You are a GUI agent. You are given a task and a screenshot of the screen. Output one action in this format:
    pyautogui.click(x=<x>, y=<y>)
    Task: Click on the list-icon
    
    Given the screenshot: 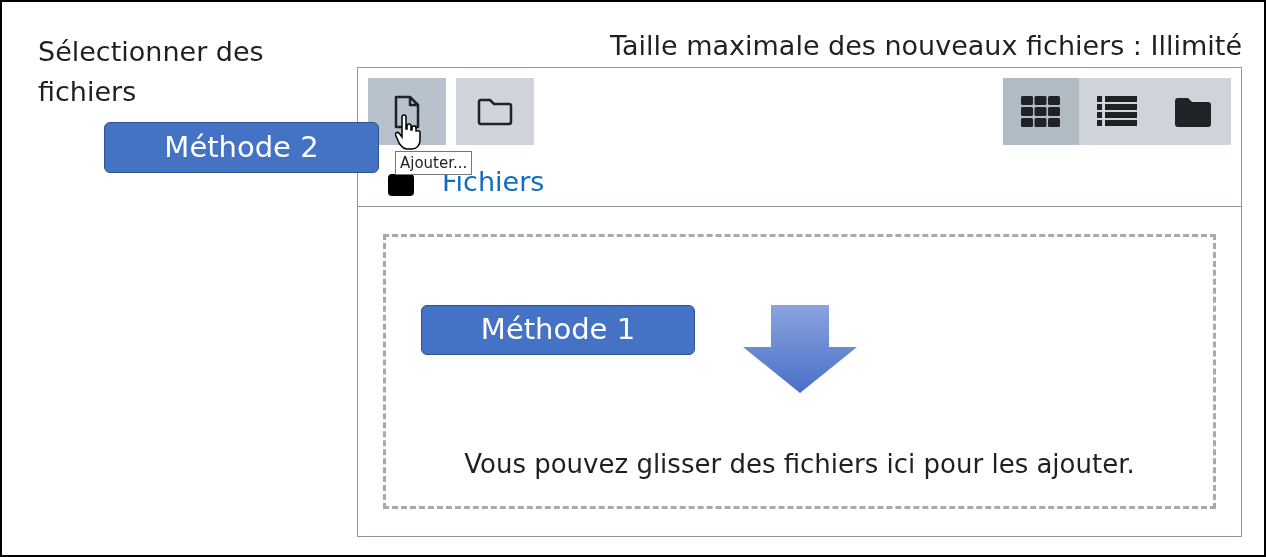 What is the action you would take?
    pyautogui.click(x=1117, y=111)
    